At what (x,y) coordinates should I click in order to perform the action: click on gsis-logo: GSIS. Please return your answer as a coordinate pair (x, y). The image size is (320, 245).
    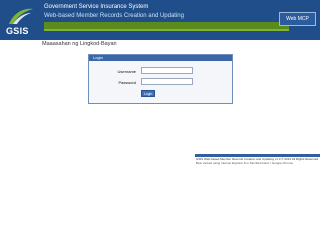
    Looking at the image, I should click on (21, 20).